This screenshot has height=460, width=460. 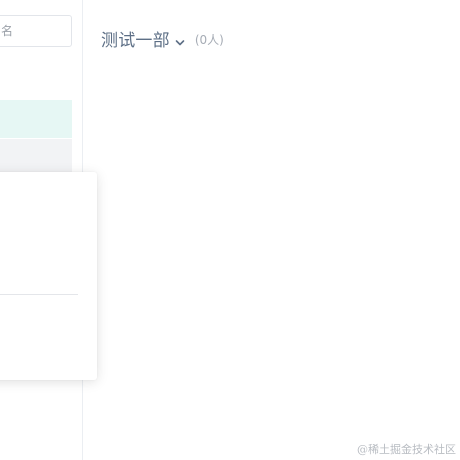 I want to click on context-menu-popup, so click(x=48, y=276).